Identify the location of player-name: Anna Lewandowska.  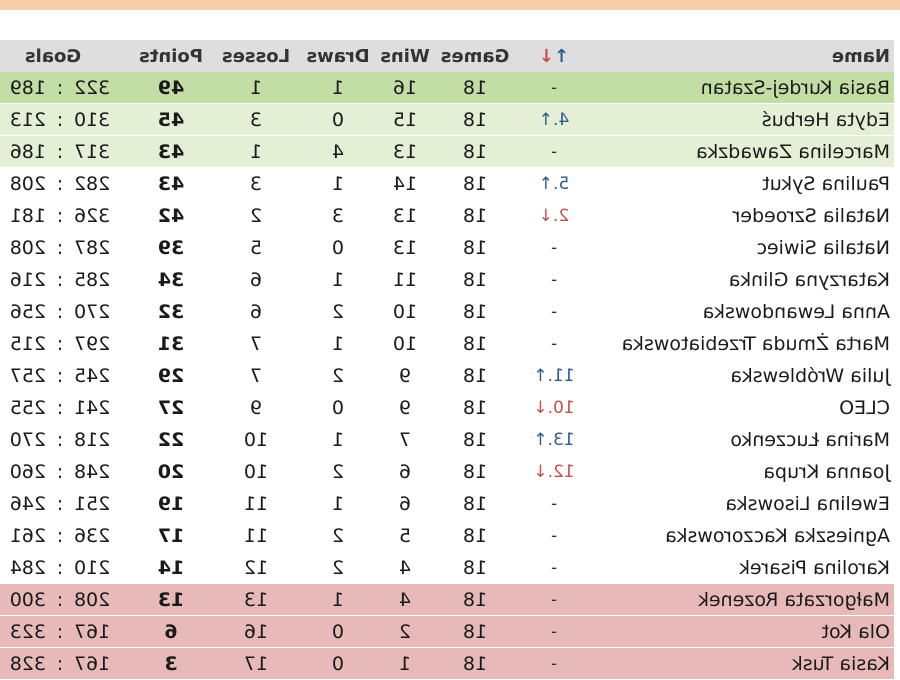
(744, 311).